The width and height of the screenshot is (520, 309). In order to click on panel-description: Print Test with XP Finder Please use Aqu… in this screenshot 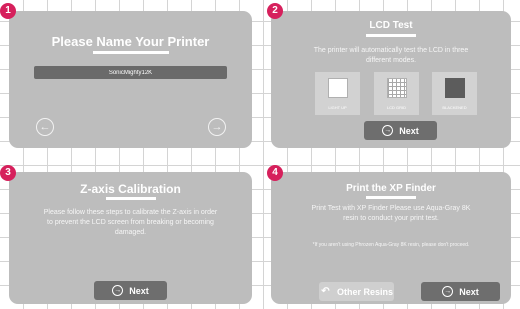, I will do `click(391, 213)`.